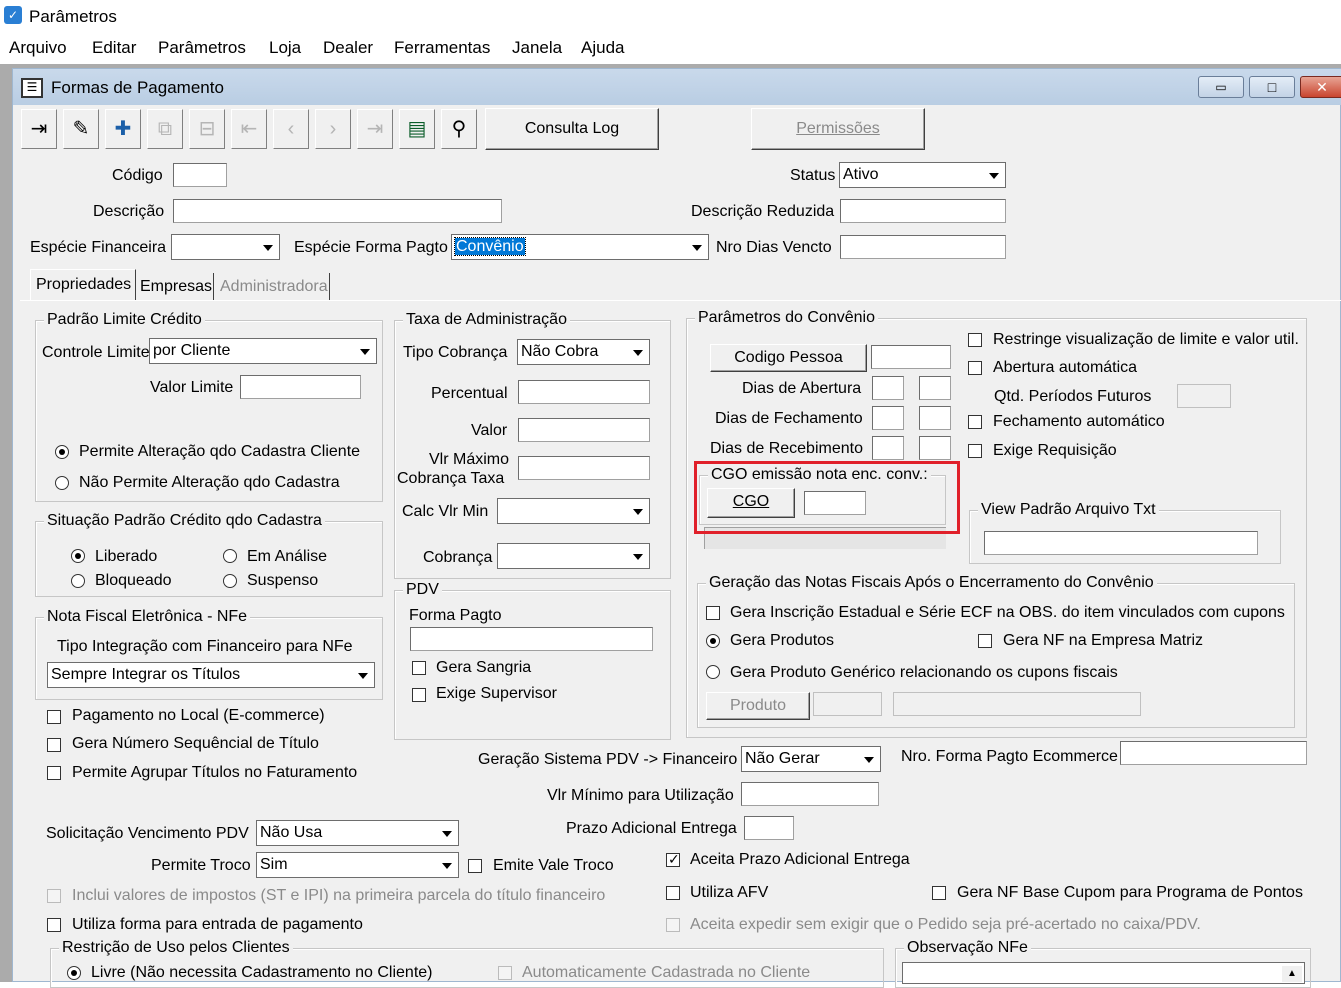 This screenshot has height=988, width=1341. What do you see at coordinates (1320, 87) in the screenshot?
I see `close-button: ✕` at bounding box center [1320, 87].